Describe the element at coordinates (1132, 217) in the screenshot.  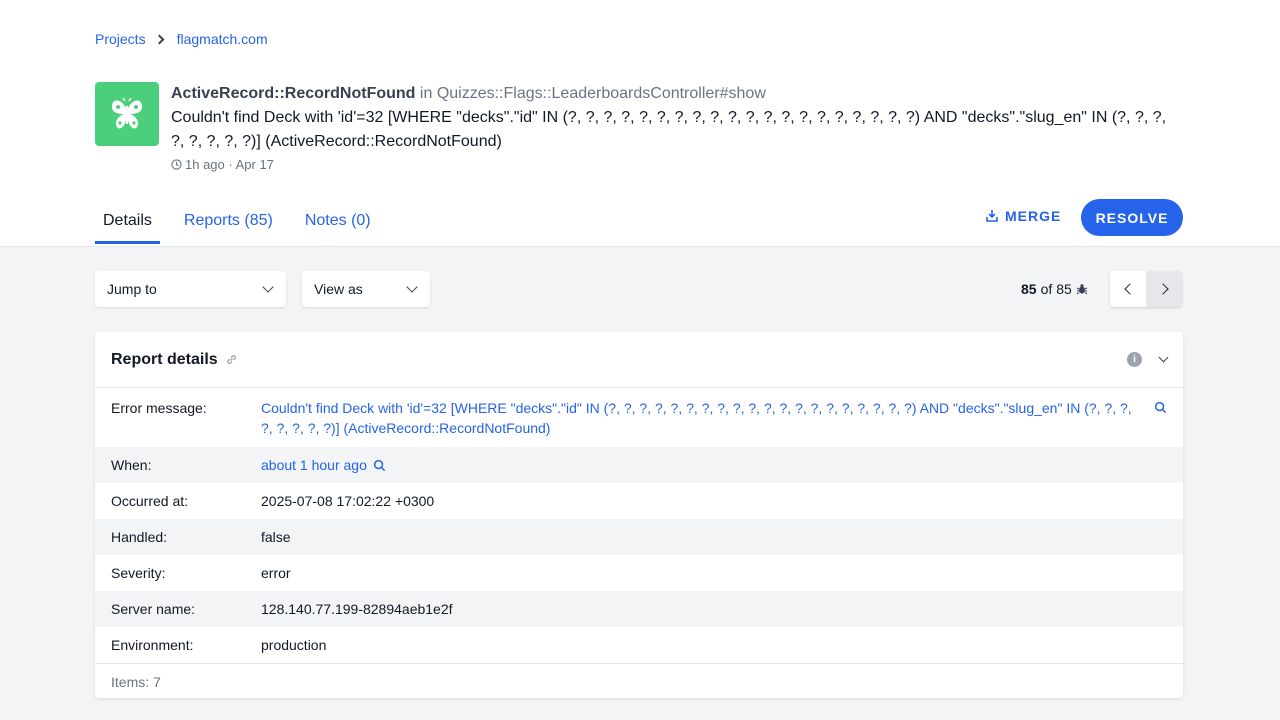
I see `resolve-button: RESOLVE` at that location.